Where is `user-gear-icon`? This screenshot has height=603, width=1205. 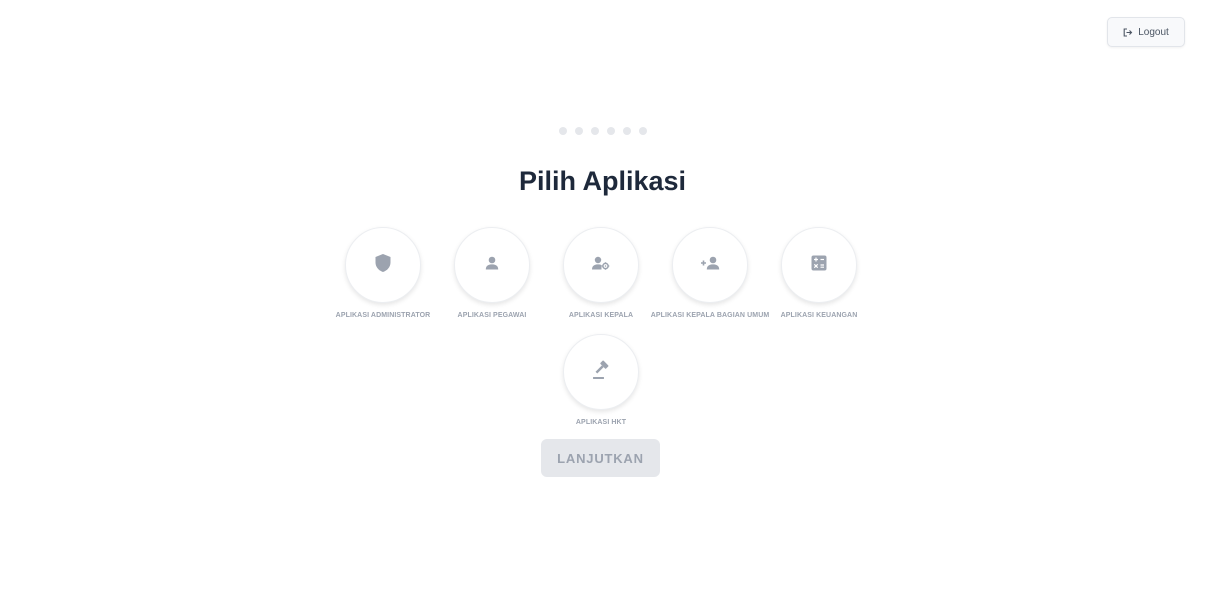
user-gear-icon is located at coordinates (601, 265).